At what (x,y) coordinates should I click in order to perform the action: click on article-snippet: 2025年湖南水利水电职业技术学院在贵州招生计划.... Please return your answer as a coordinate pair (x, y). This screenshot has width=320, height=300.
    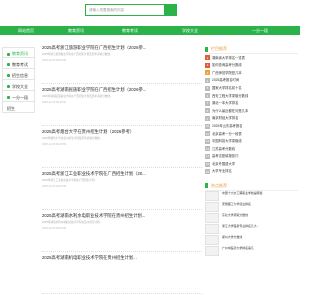
    Looking at the image, I should click on (72, 222).